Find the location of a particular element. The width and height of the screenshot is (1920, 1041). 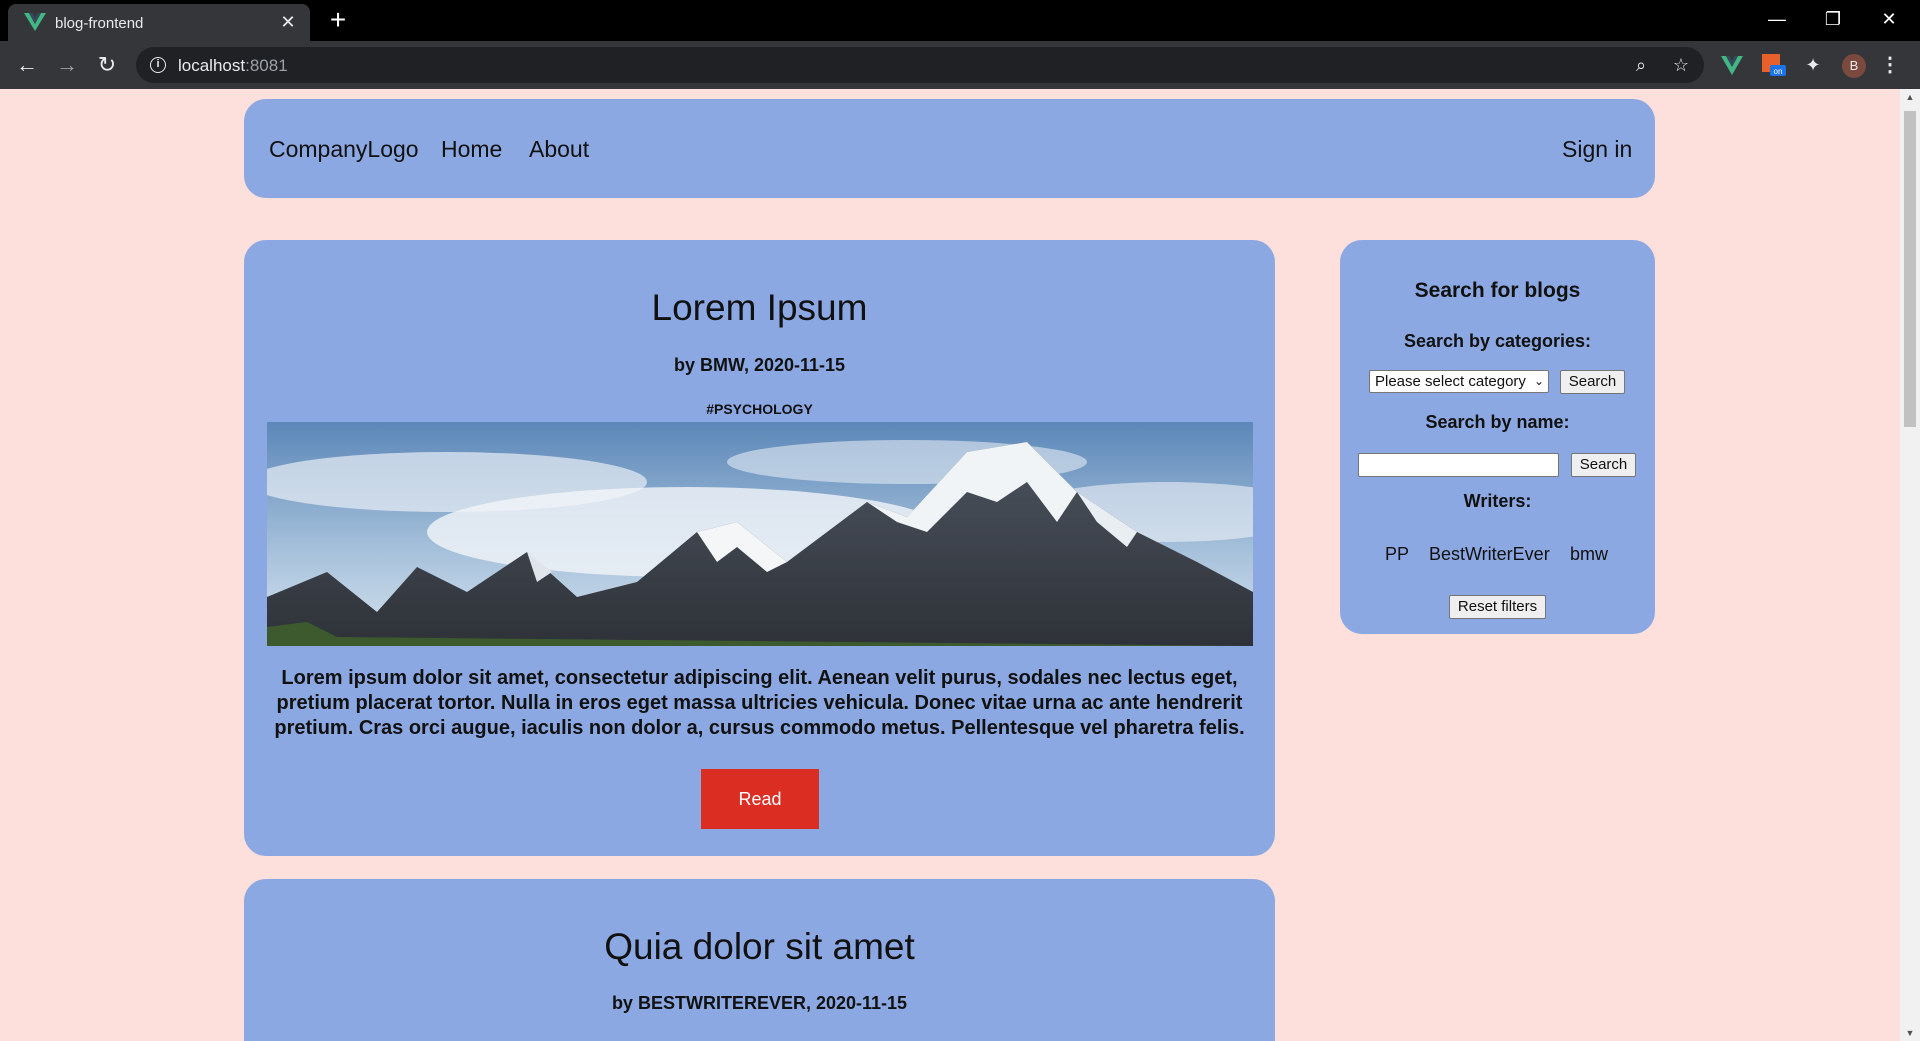

post-category-tag: #PSYCHOLOGY is located at coordinates (759, 409).